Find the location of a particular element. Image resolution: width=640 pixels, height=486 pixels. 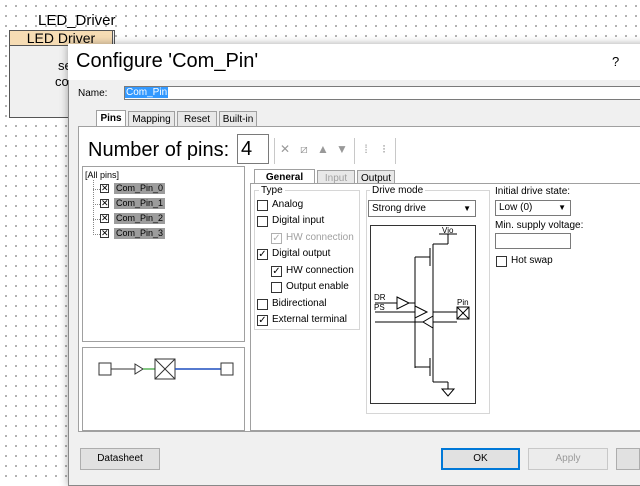

hot-swap-label: Hot swap is located at coordinates (532, 260).